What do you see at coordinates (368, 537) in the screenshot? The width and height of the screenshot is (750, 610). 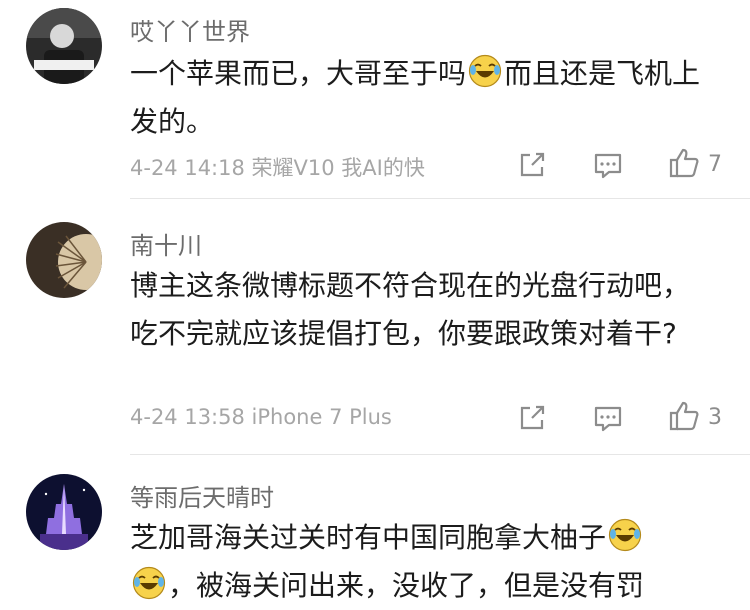 I see `comment-text-part: 芝加哥海关过关时有中国同胞拿大柚子` at bounding box center [368, 537].